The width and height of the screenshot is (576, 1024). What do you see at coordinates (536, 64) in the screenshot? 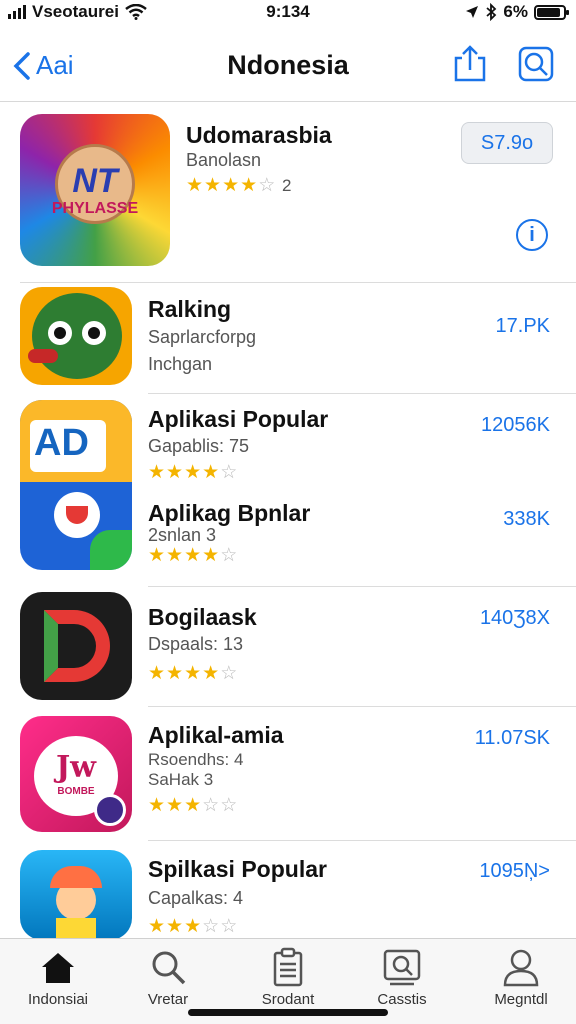
I see `search-box-icon` at bounding box center [536, 64].